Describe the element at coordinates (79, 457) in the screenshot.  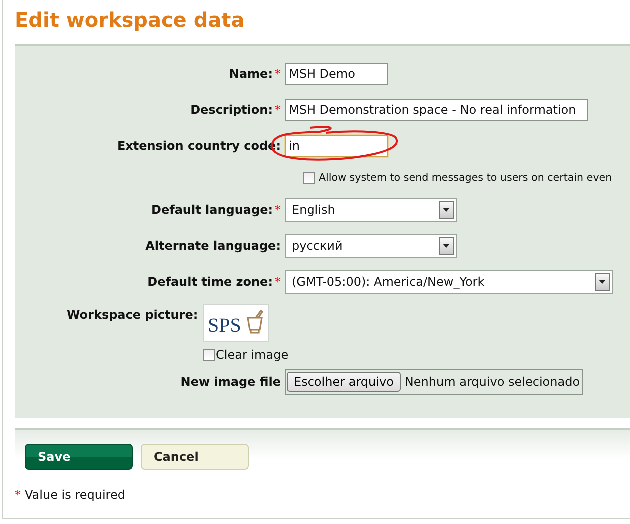
I see `save-button: Save` at that location.